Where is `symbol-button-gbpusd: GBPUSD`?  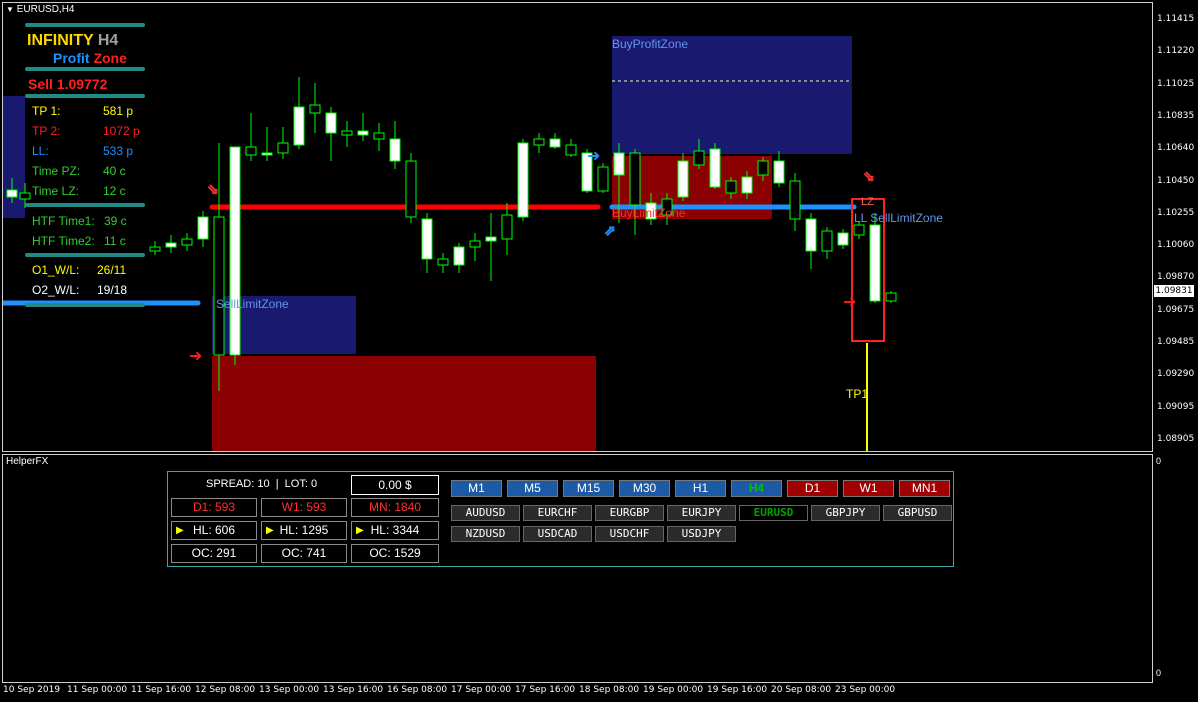
symbol-button-gbpusd: GBPUSD is located at coordinates (917, 513).